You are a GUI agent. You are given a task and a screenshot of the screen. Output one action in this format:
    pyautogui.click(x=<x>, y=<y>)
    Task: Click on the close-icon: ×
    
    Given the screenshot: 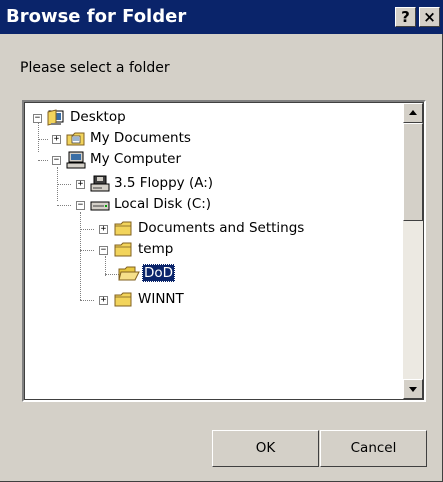 What is the action you would take?
    pyautogui.click(x=429, y=17)
    